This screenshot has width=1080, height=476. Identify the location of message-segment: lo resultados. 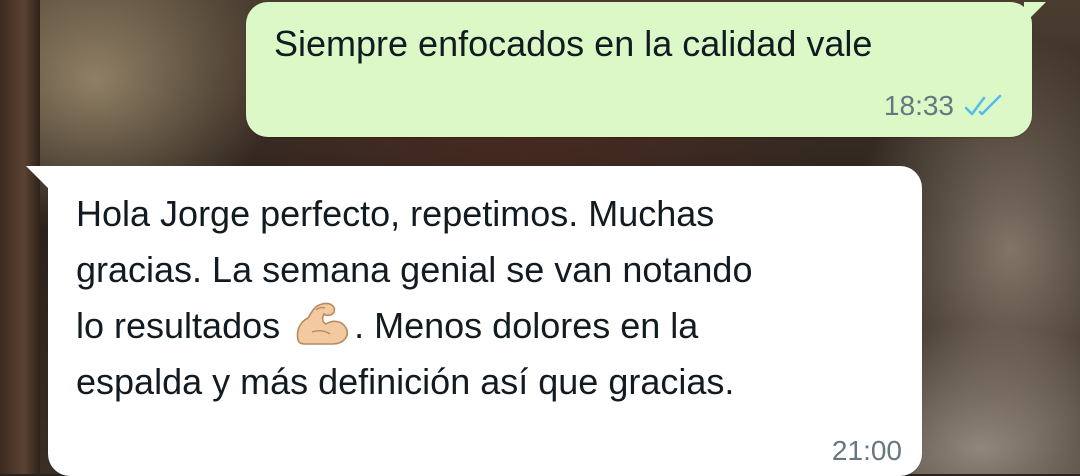
(183, 325).